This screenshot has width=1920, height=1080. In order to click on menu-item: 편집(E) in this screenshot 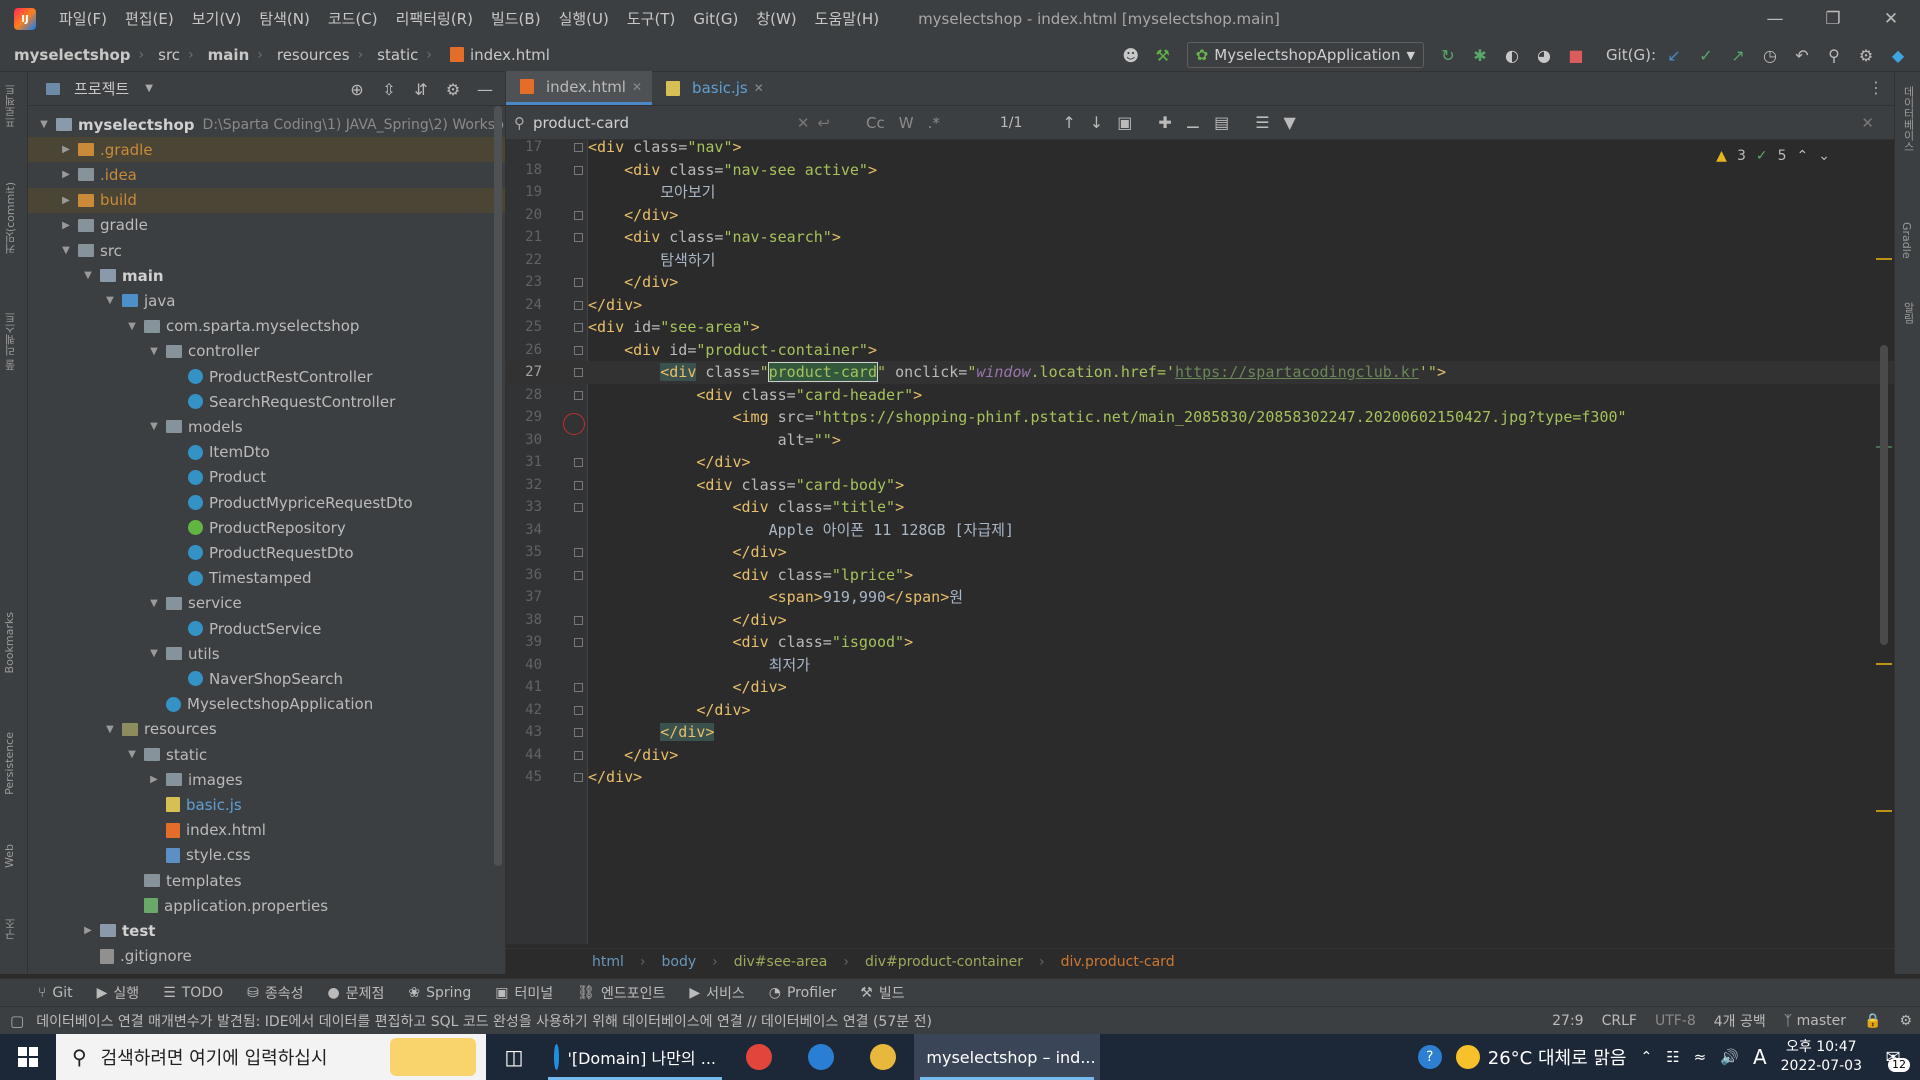, I will do `click(149, 19)`.